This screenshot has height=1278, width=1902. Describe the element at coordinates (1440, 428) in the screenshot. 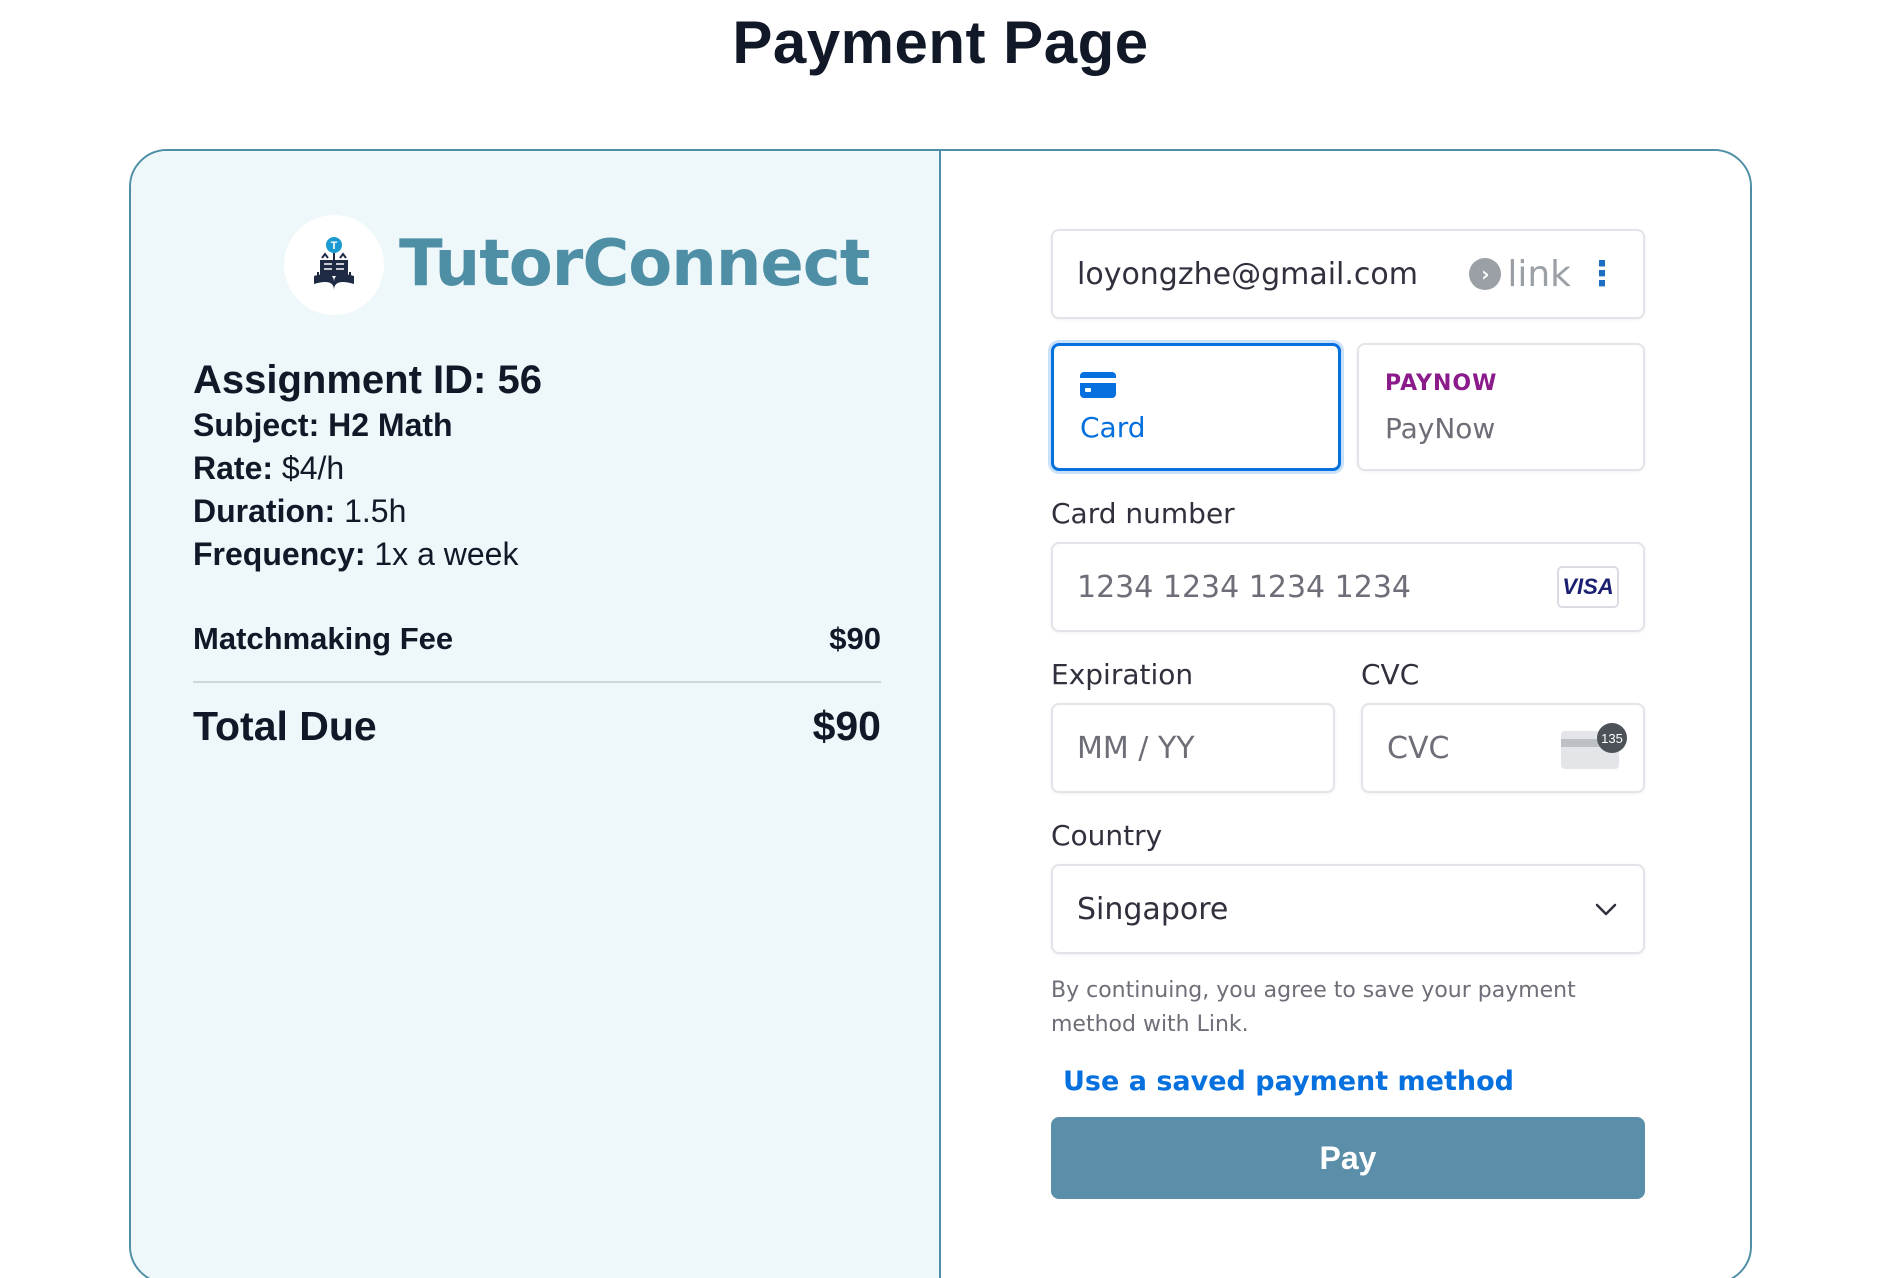

I see `tab-paynow-label: PayNow` at that location.